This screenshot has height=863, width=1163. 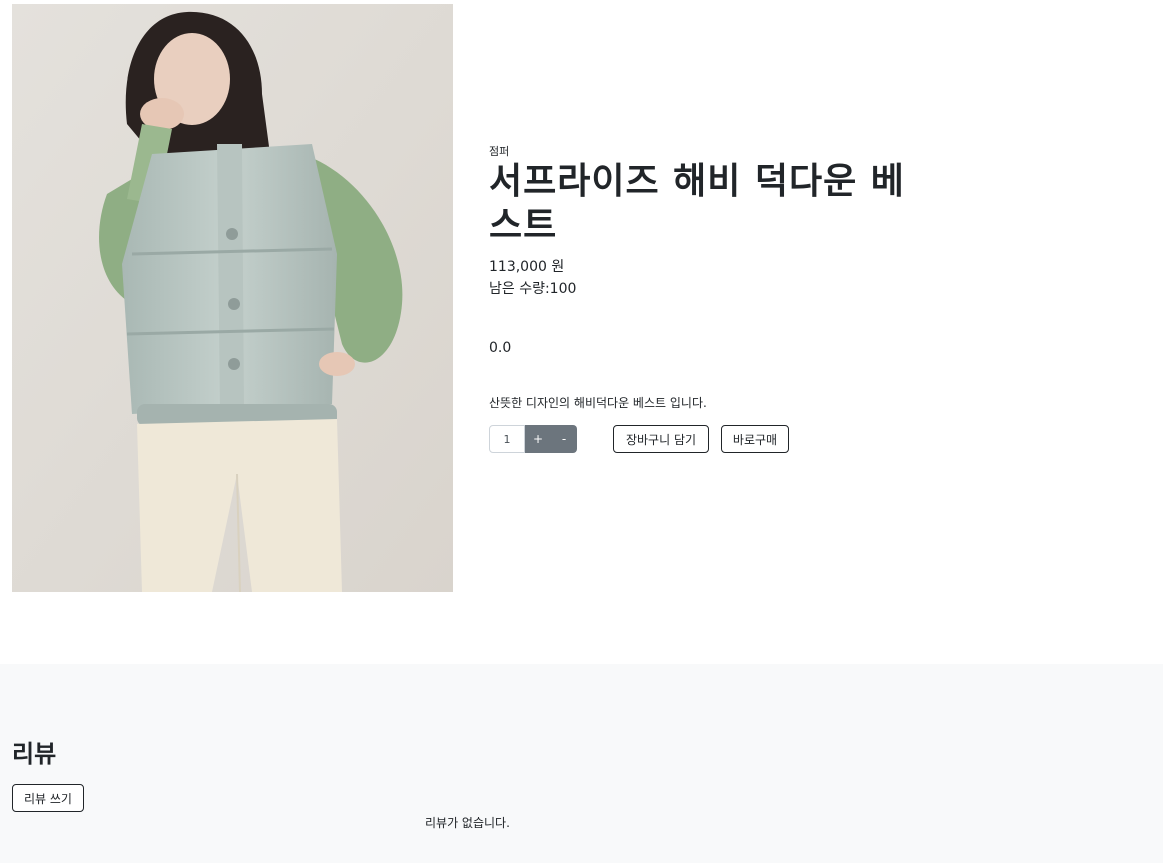 What do you see at coordinates (499, 151) in the screenshot?
I see `product-category: 점퍼` at bounding box center [499, 151].